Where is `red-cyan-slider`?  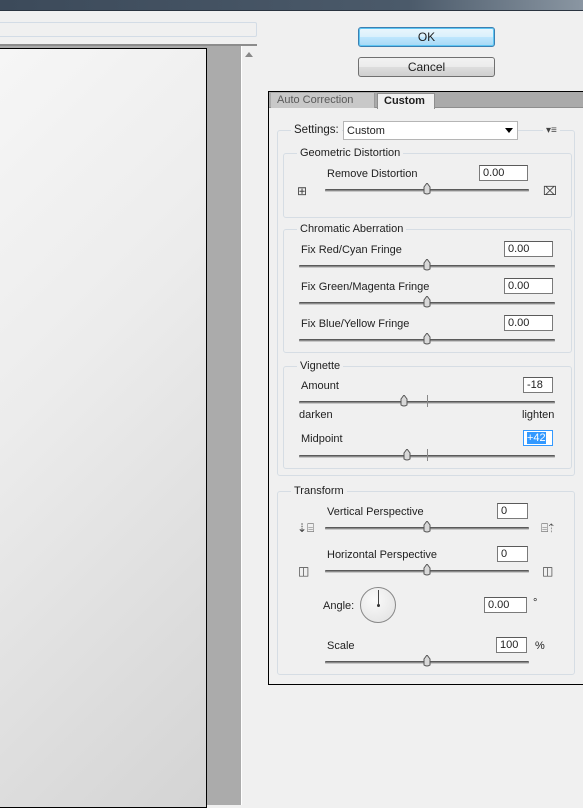 red-cyan-slider is located at coordinates (427, 264).